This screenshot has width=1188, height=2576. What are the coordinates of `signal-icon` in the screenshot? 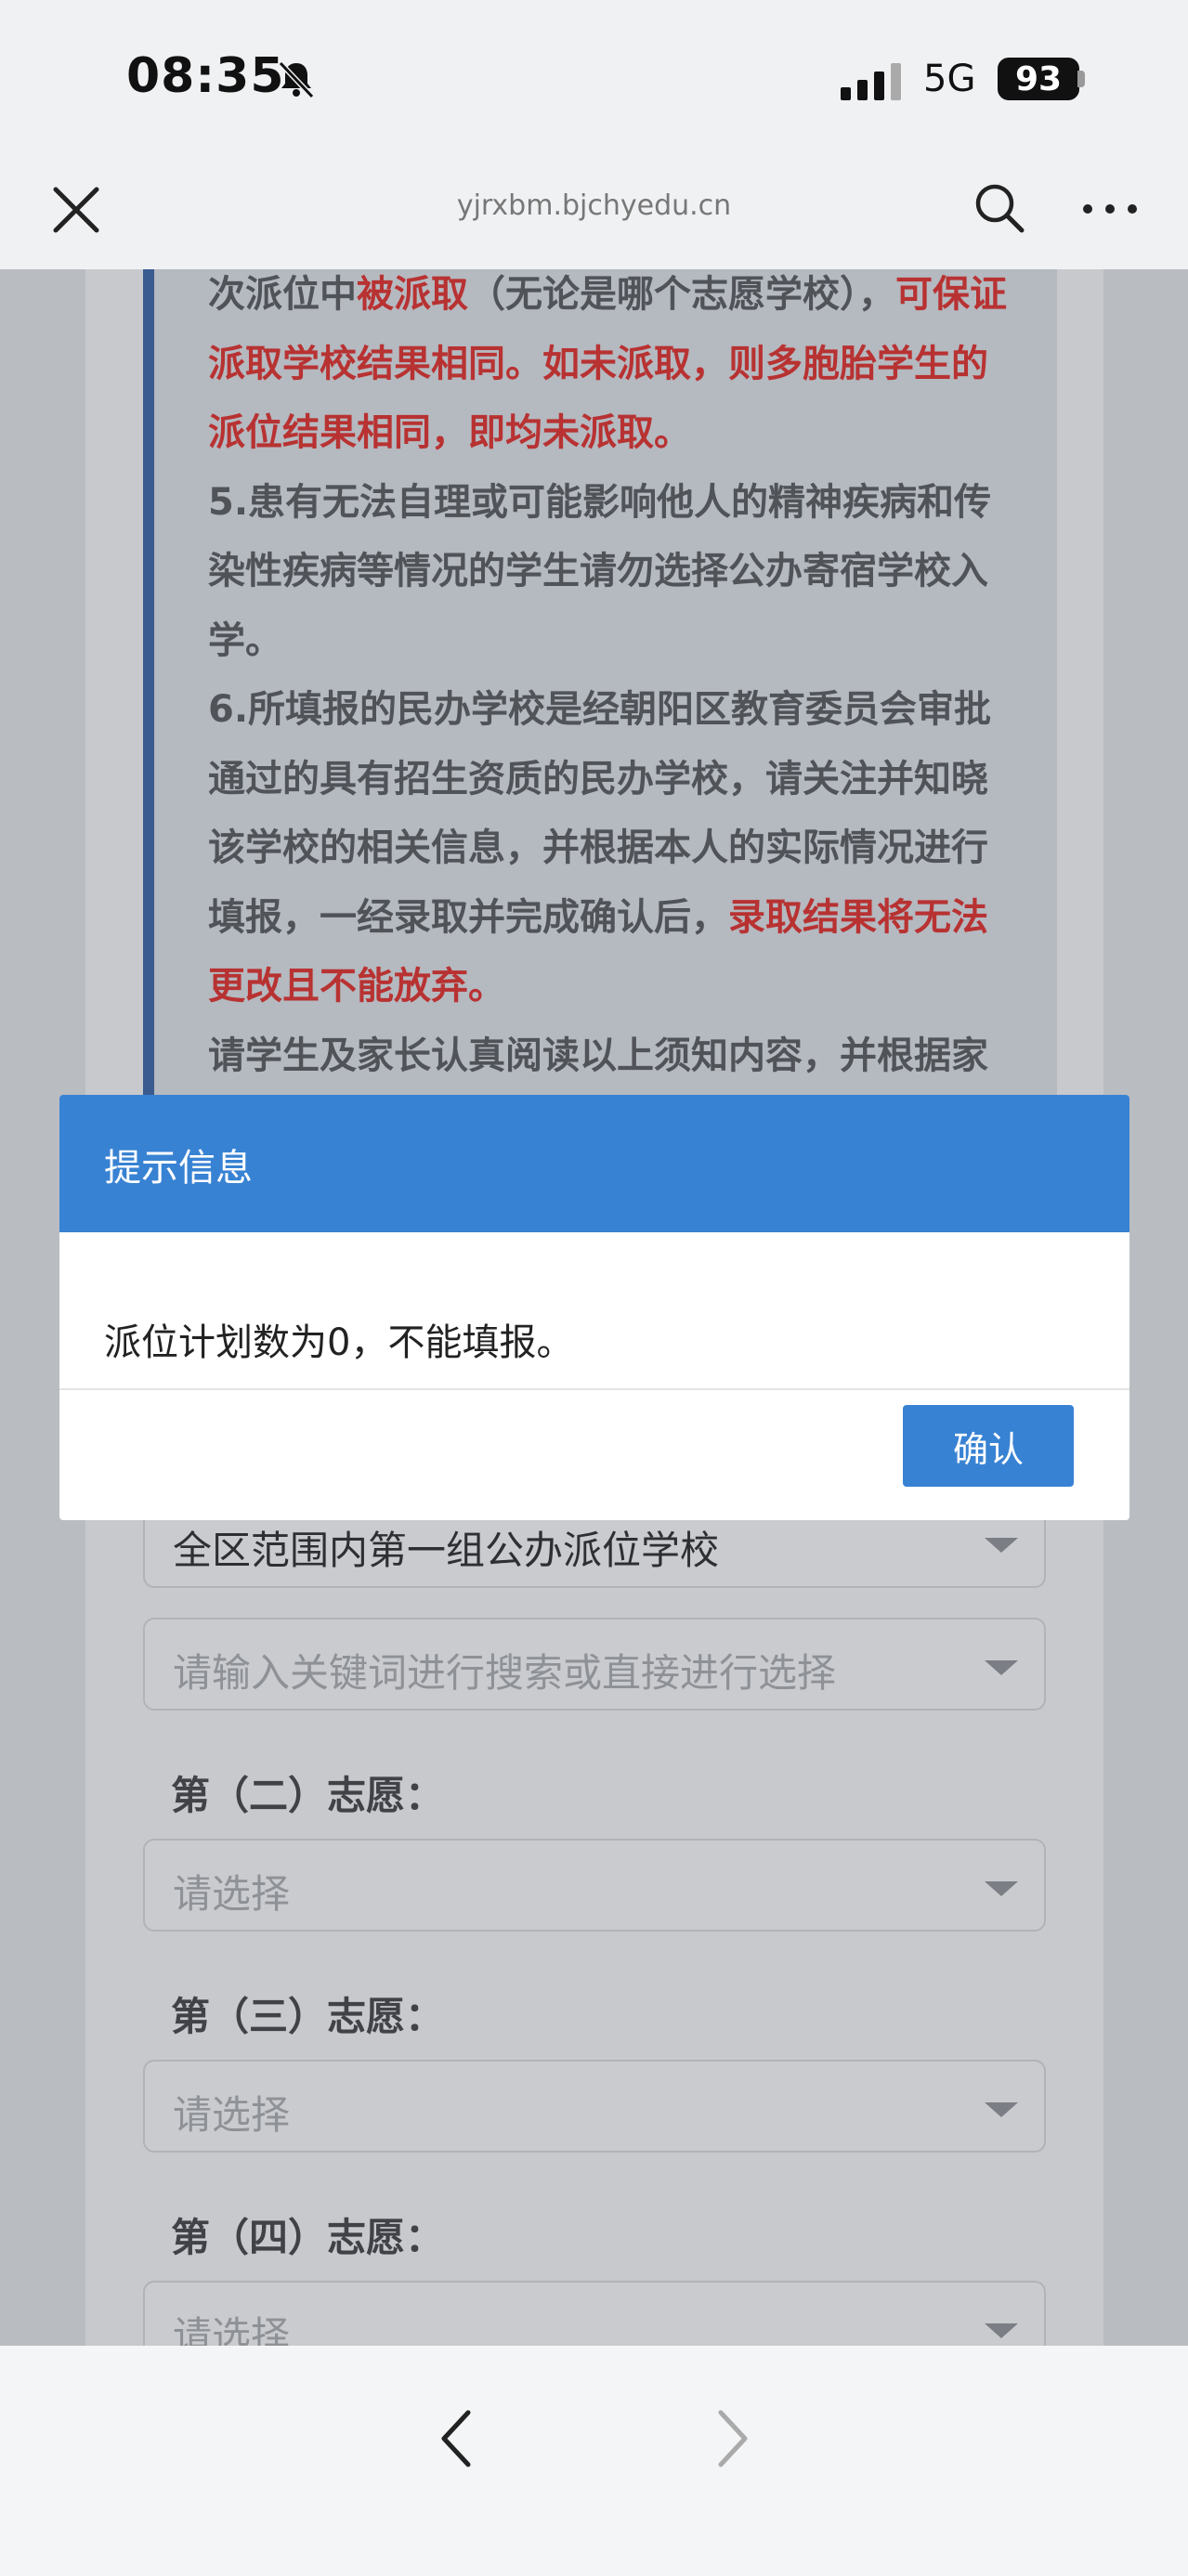 It's located at (871, 81).